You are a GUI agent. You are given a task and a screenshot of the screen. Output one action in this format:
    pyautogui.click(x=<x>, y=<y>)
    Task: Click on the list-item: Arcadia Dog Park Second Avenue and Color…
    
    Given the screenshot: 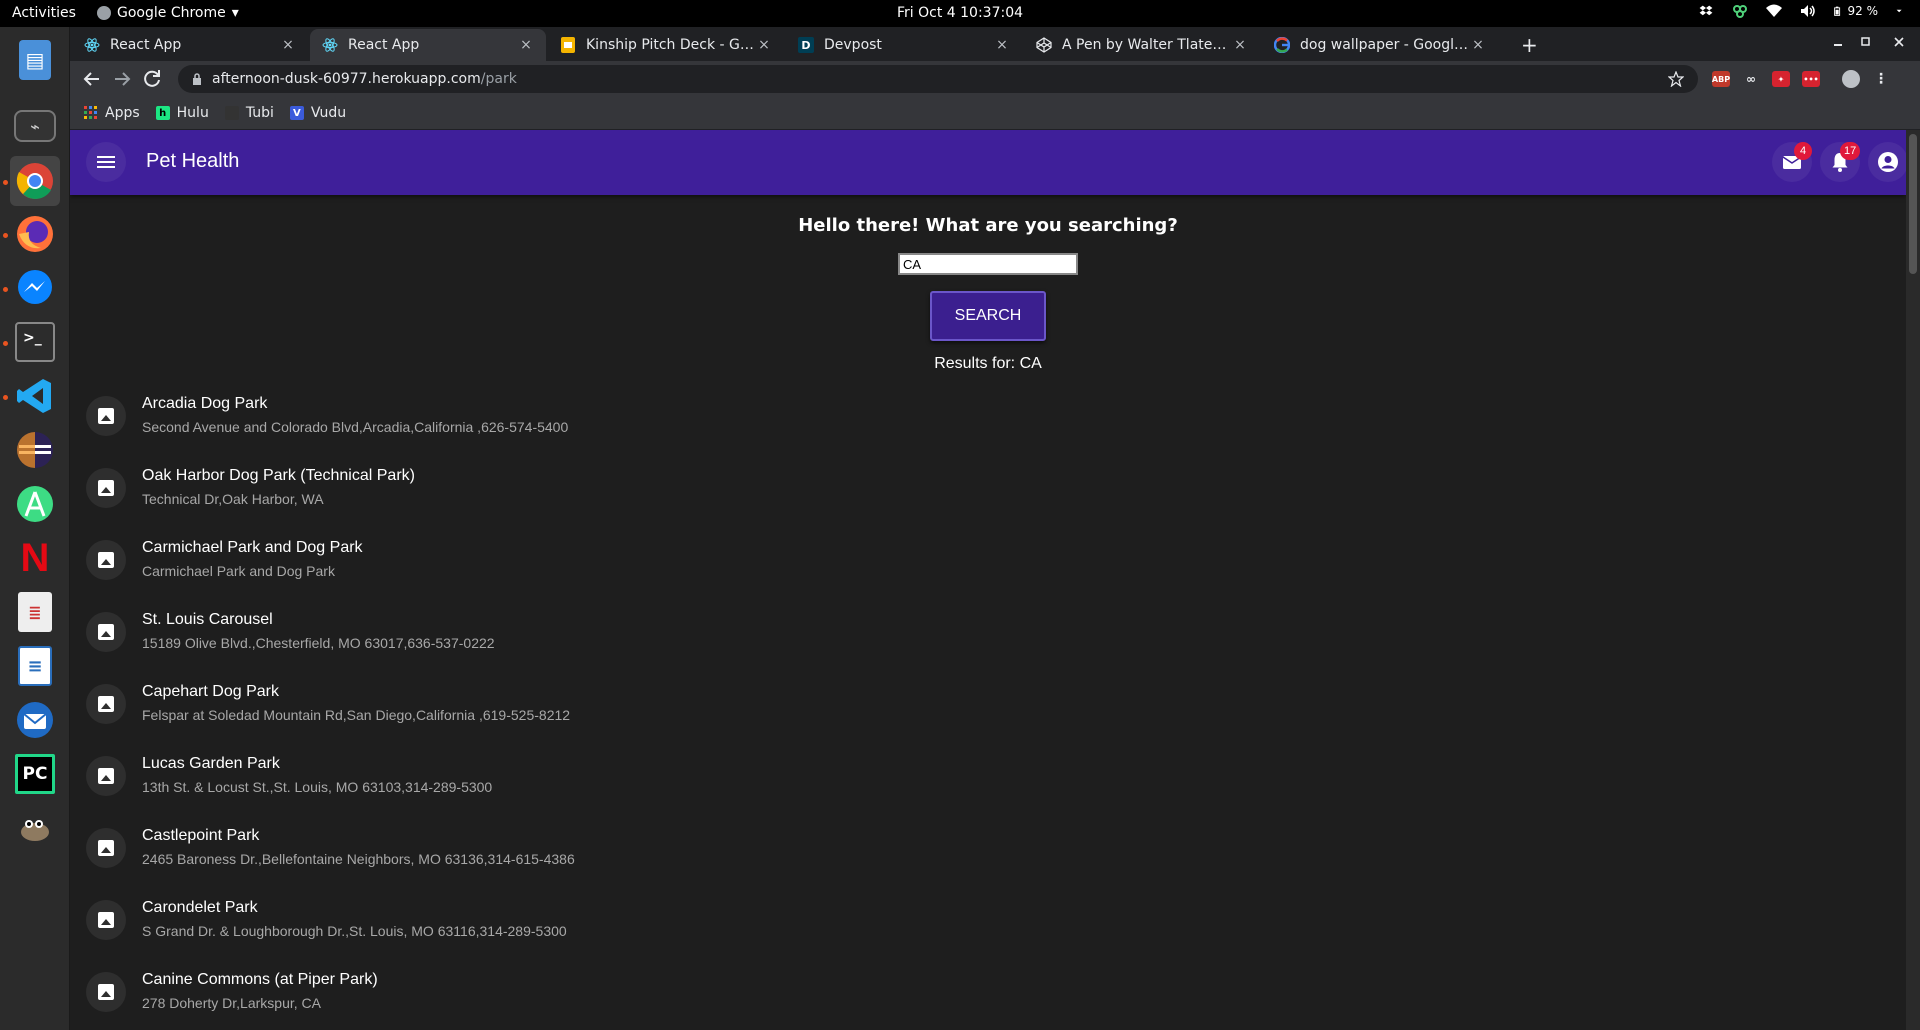 What is the action you would take?
    pyautogui.click(x=988, y=419)
    